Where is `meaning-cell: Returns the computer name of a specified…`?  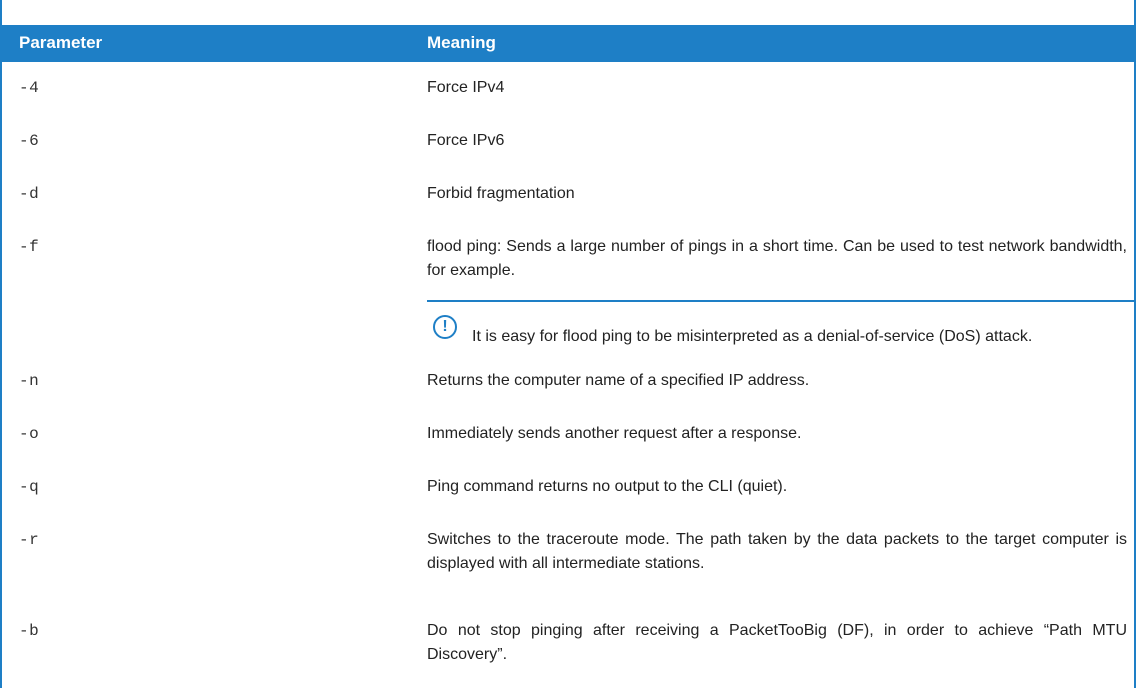
meaning-cell: Returns the computer name of a specified… is located at coordinates (618, 380).